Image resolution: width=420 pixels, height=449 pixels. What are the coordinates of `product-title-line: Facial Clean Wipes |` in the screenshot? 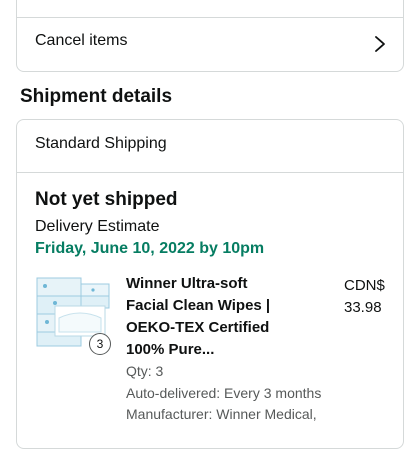 It's located at (198, 305).